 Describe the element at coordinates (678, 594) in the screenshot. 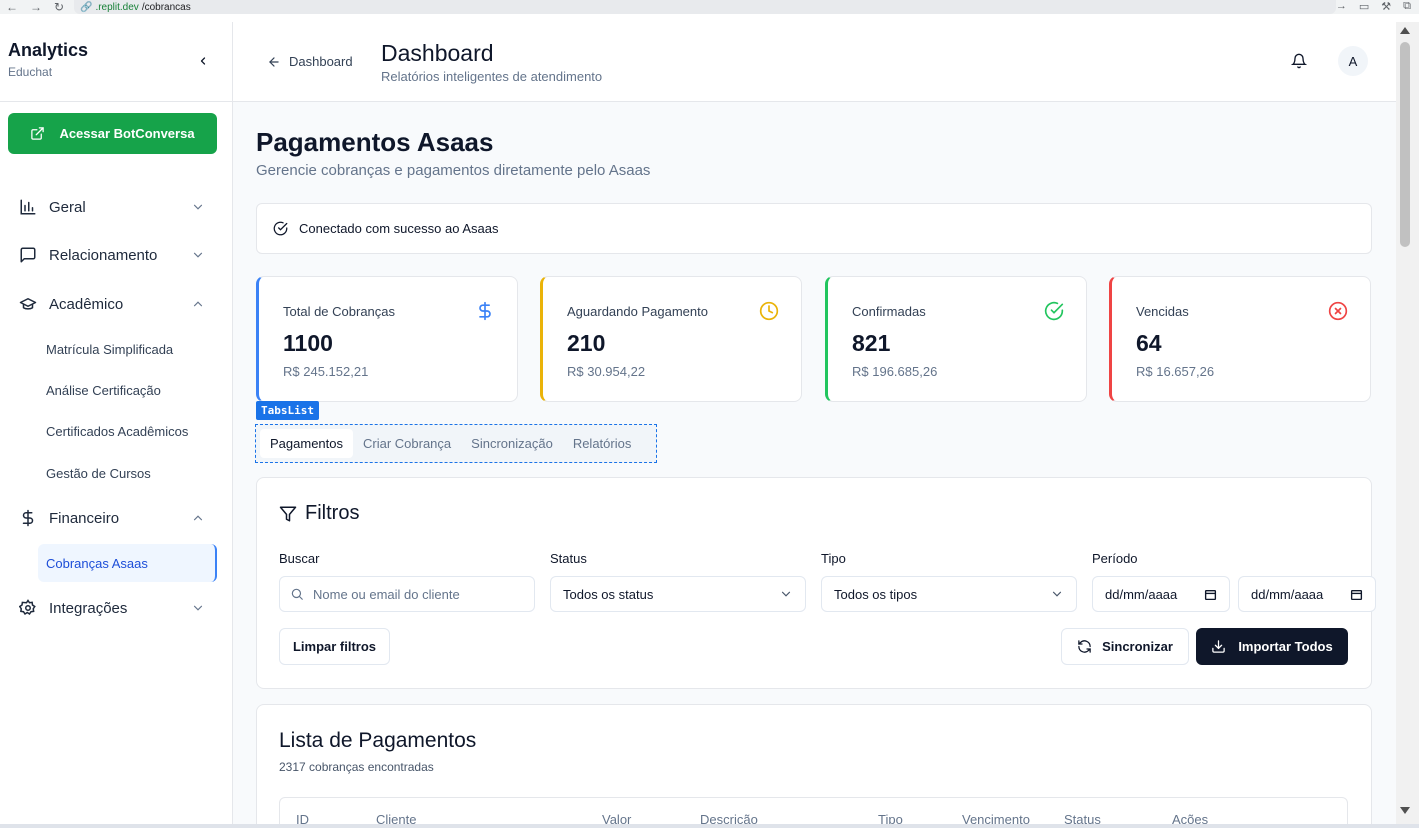

I see `status-select: Todos os status` at that location.